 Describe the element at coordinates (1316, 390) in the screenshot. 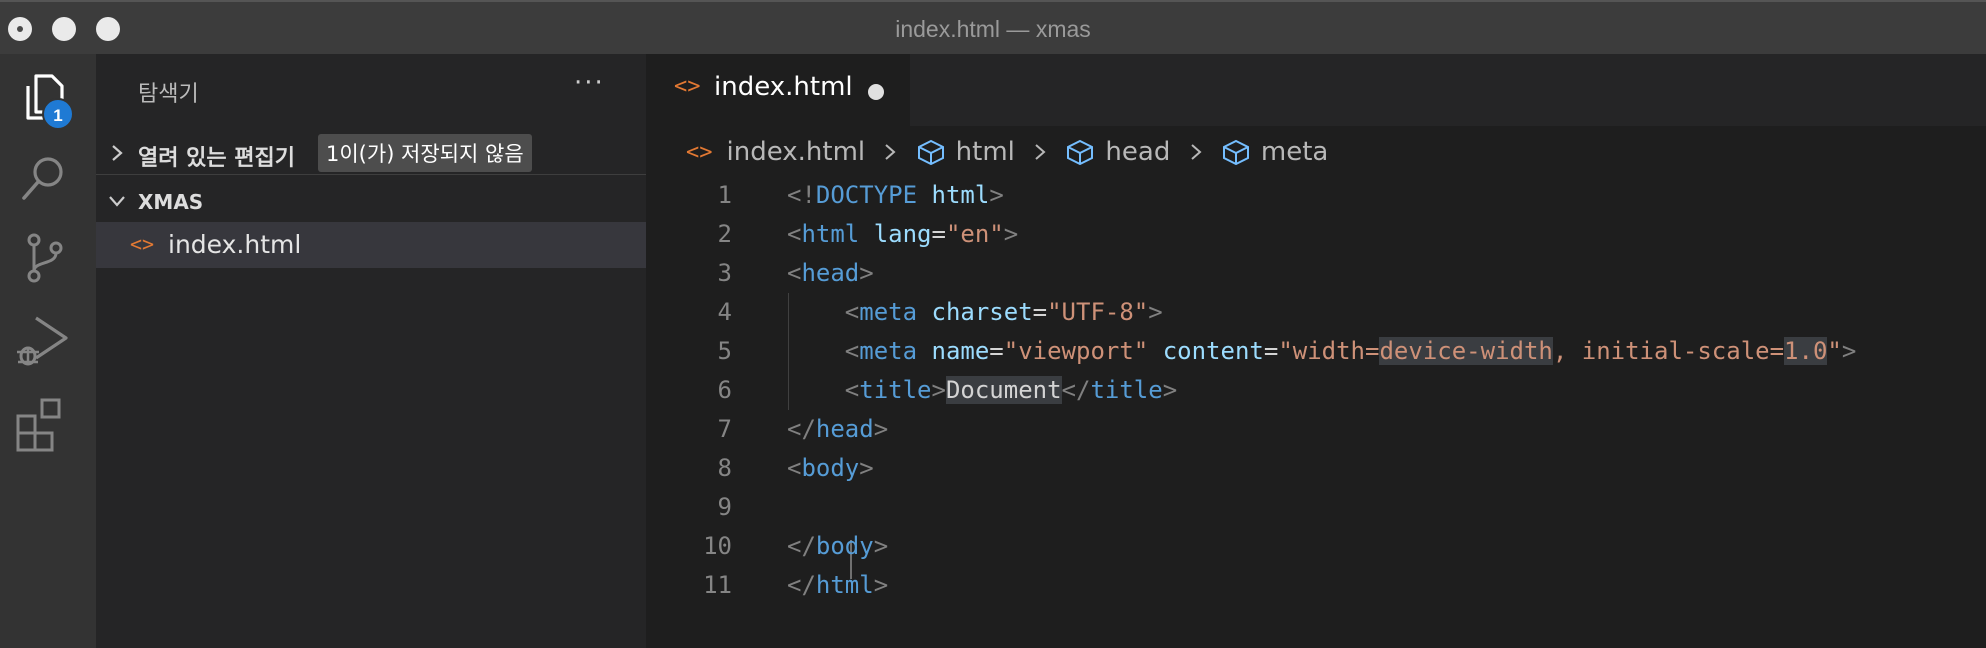

I see `code-line: 6 <title>Document</title>` at that location.